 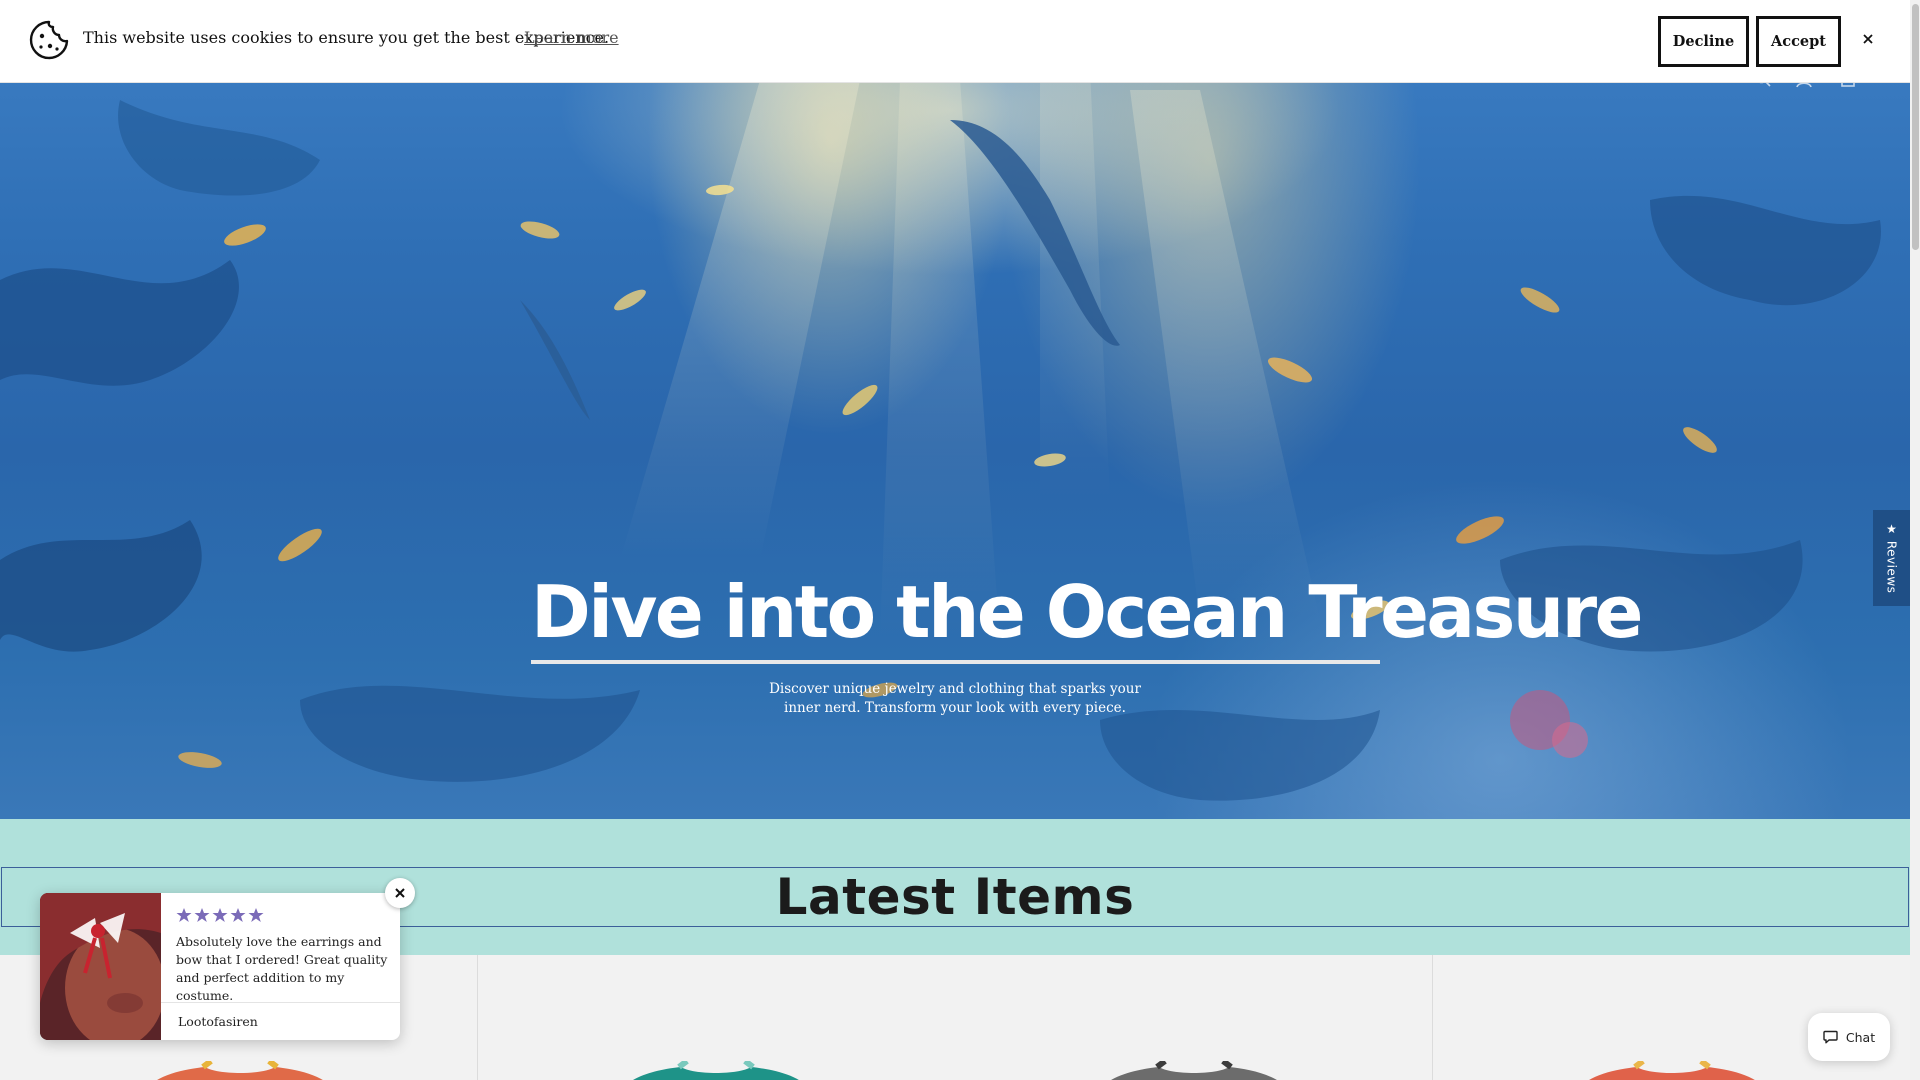 I want to click on product-image-shirt-red, so click(x=1672, y=1070).